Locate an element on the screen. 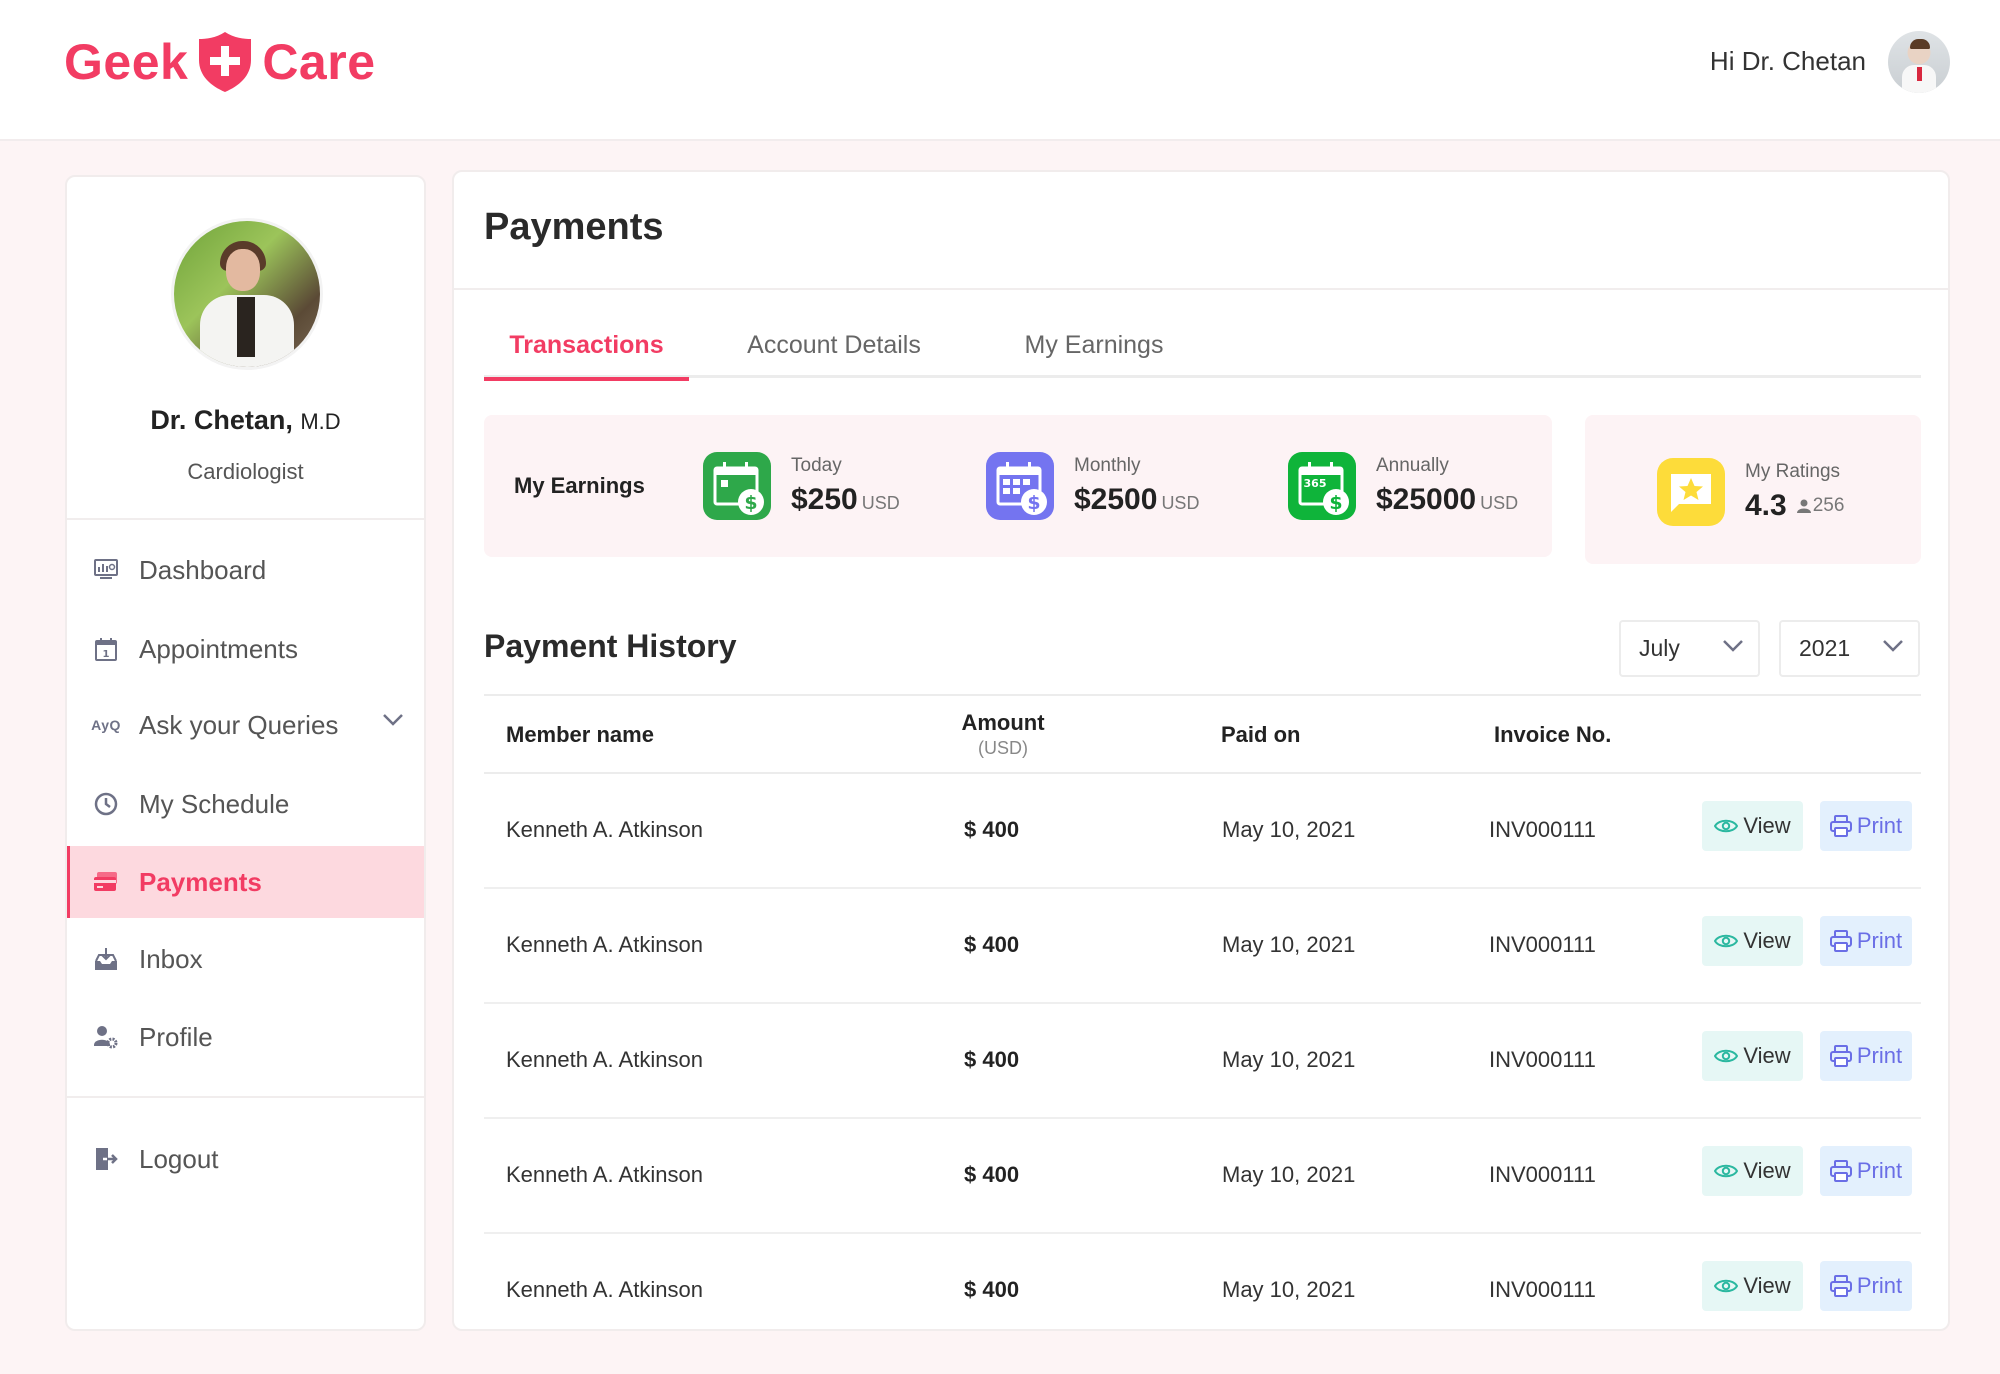 The width and height of the screenshot is (2000, 1374). ratings-summary: My Ratings 4.3 256 is located at coordinates (1753, 489).